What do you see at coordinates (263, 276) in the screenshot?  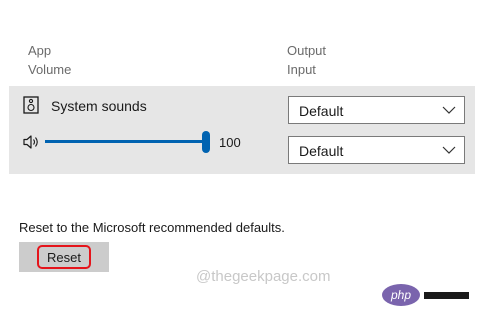 I see `watermark-text: @thegeekpage.com` at bounding box center [263, 276].